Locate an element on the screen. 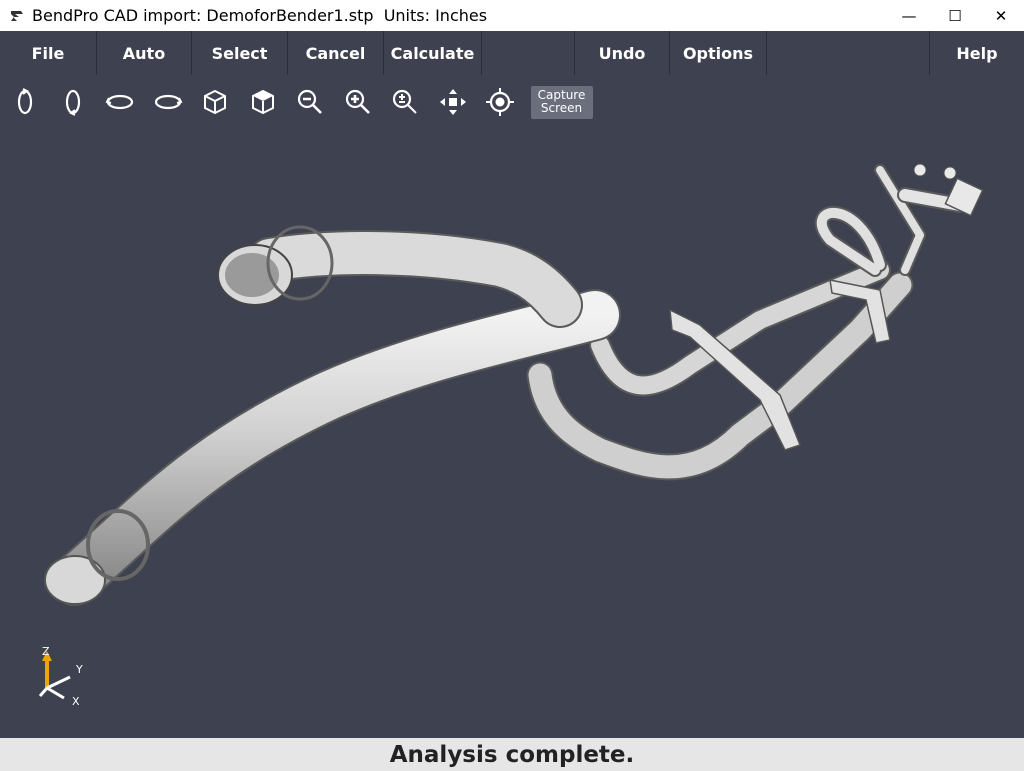 The width and height of the screenshot is (1024, 771). axis-triad: Z Y X is located at coordinates (60, 676).